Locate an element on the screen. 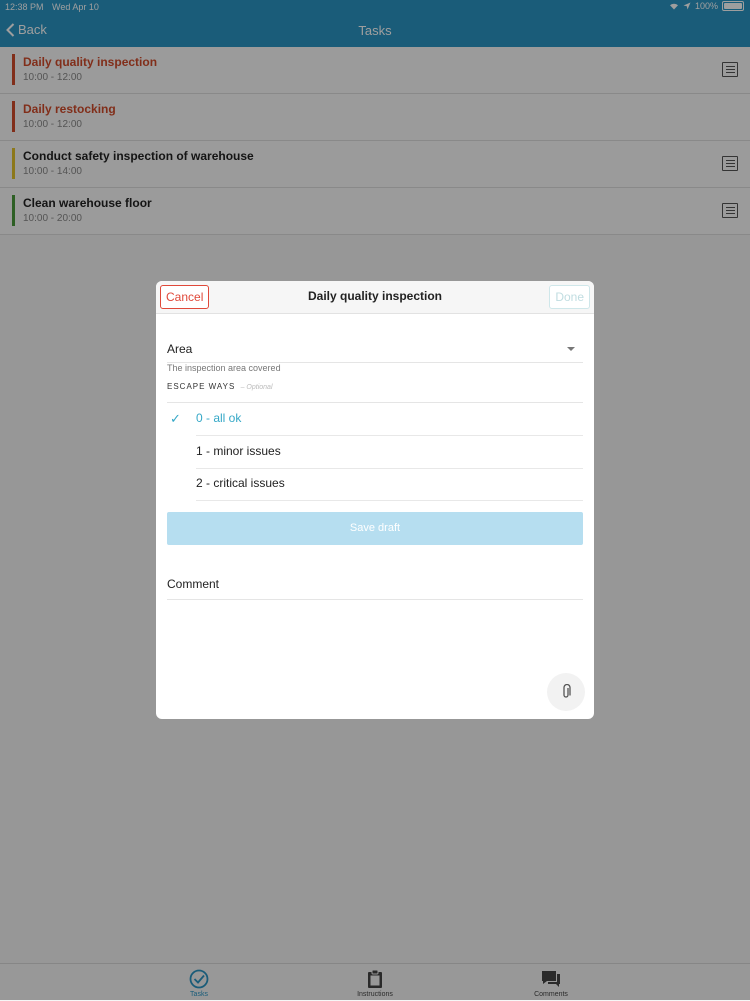 Image resolution: width=750 pixels, height=1001 pixels. escape-ways-label: ESCAPE WAYS is located at coordinates (201, 386).